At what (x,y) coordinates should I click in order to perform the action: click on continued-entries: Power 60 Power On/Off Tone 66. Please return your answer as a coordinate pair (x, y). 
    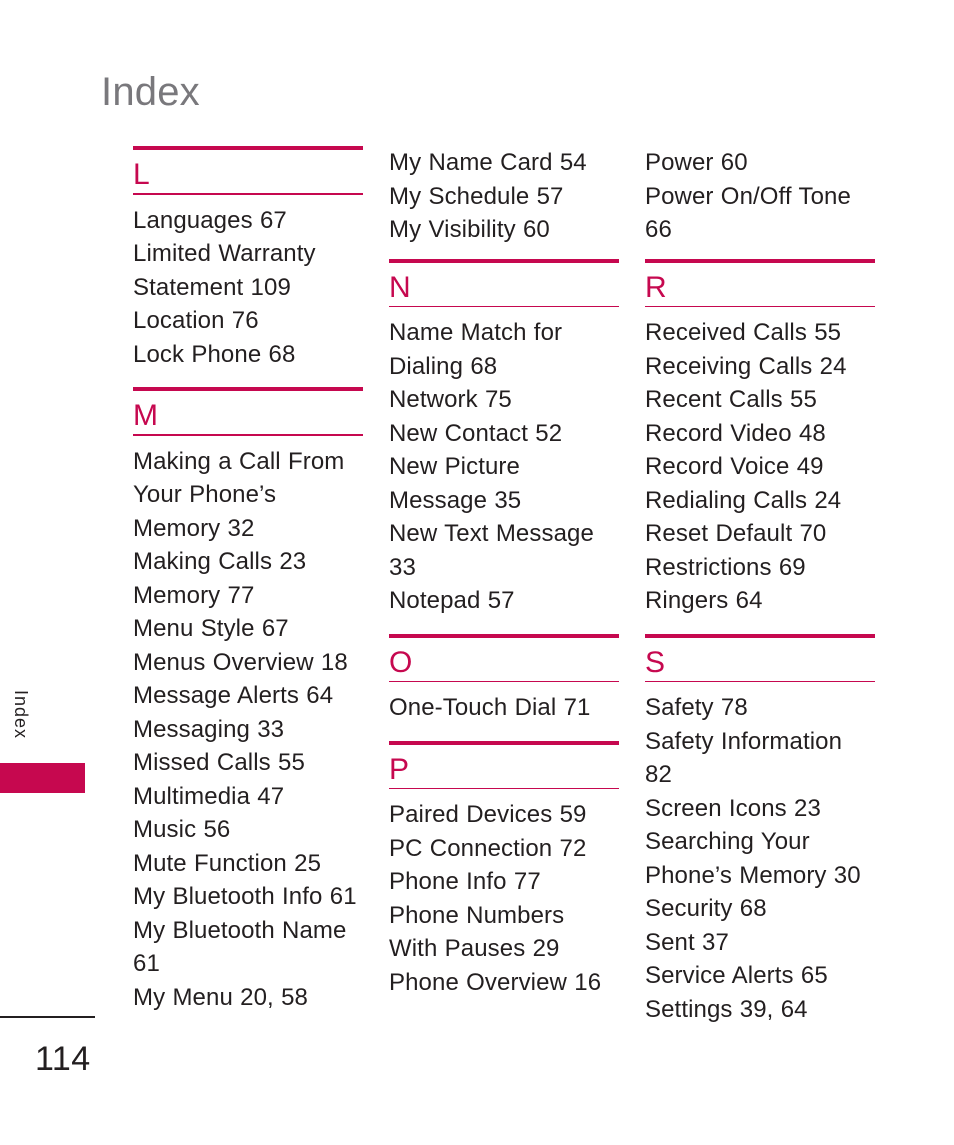
    Looking at the image, I should click on (760, 202).